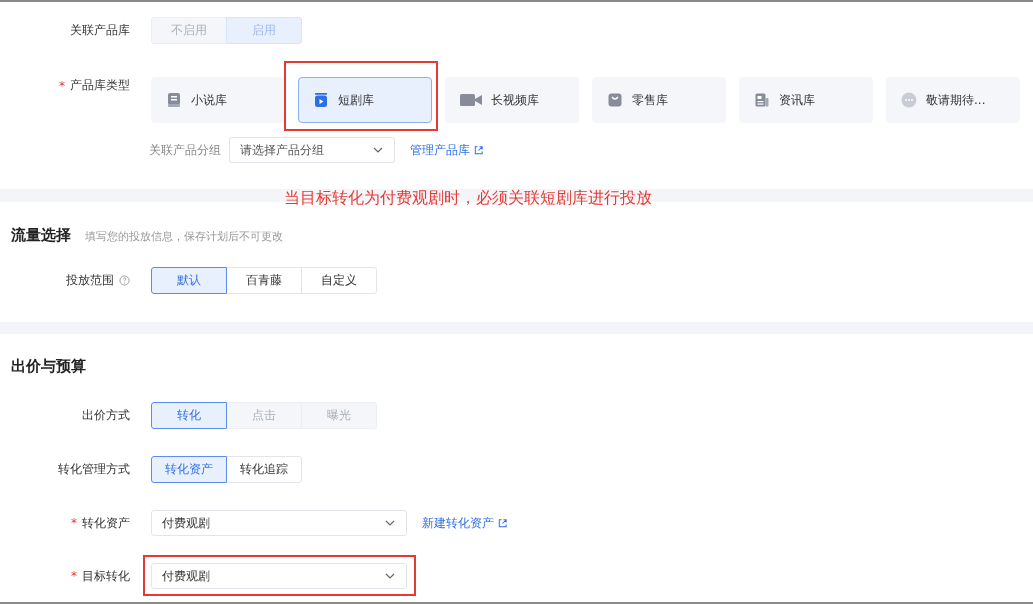  What do you see at coordinates (762, 100) in the screenshot?
I see `newspaper-icon` at bounding box center [762, 100].